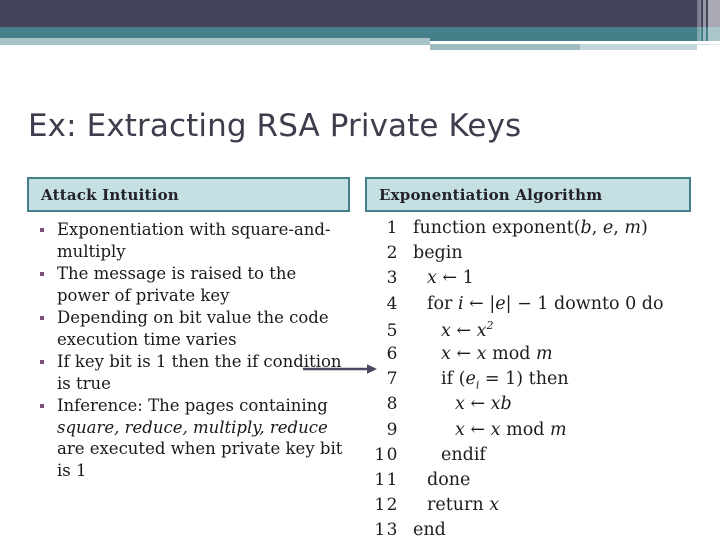 The height and width of the screenshot is (545, 720). Describe the element at coordinates (531, 507) in the screenshot. I see `algorithm-line: 12 return x` at that location.